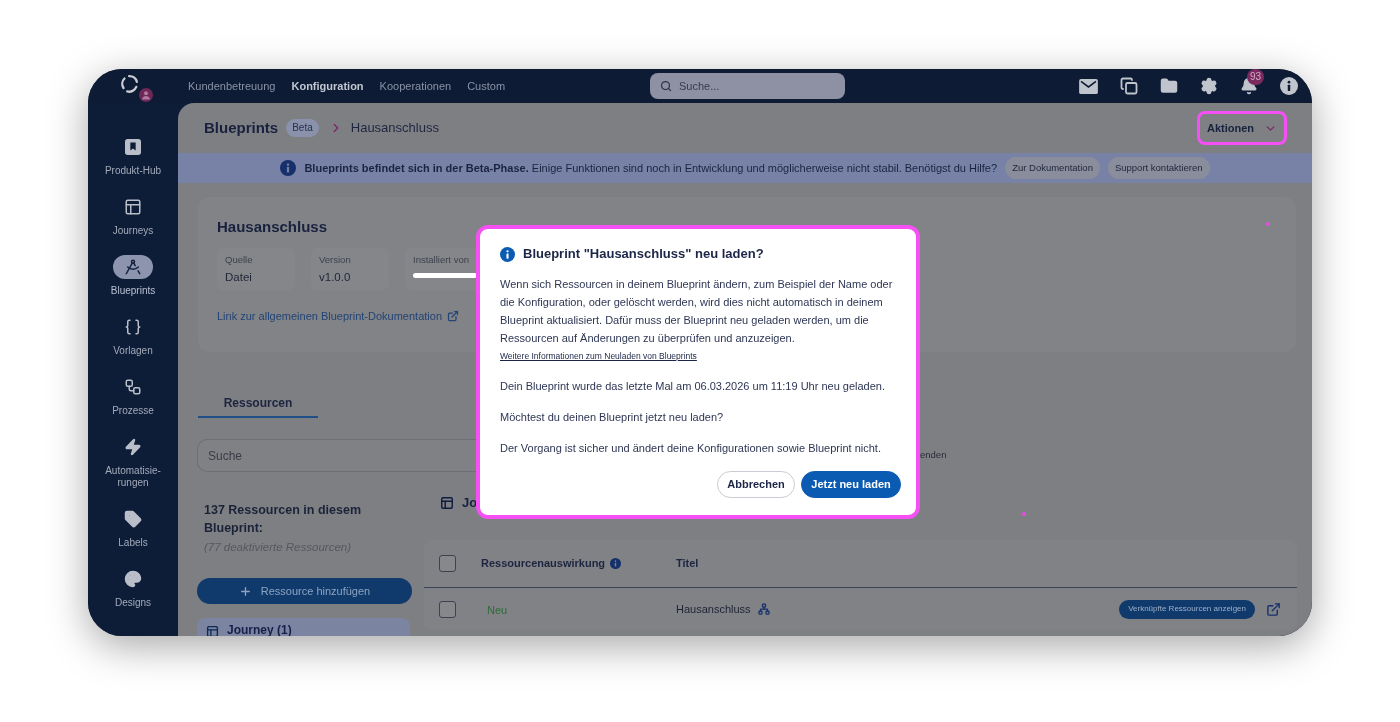 Image resolution: width=1400 pixels, height=722 pixels. I want to click on lightning-icon, so click(133, 447).